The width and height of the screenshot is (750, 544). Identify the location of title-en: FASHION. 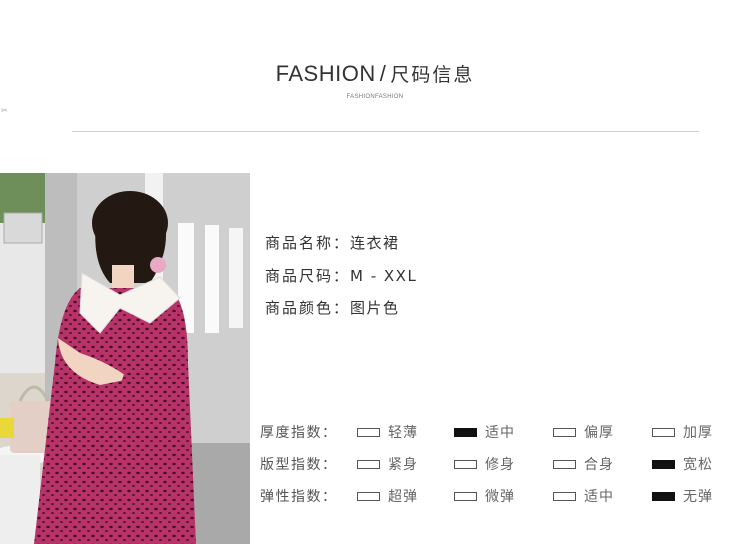
(325, 73).